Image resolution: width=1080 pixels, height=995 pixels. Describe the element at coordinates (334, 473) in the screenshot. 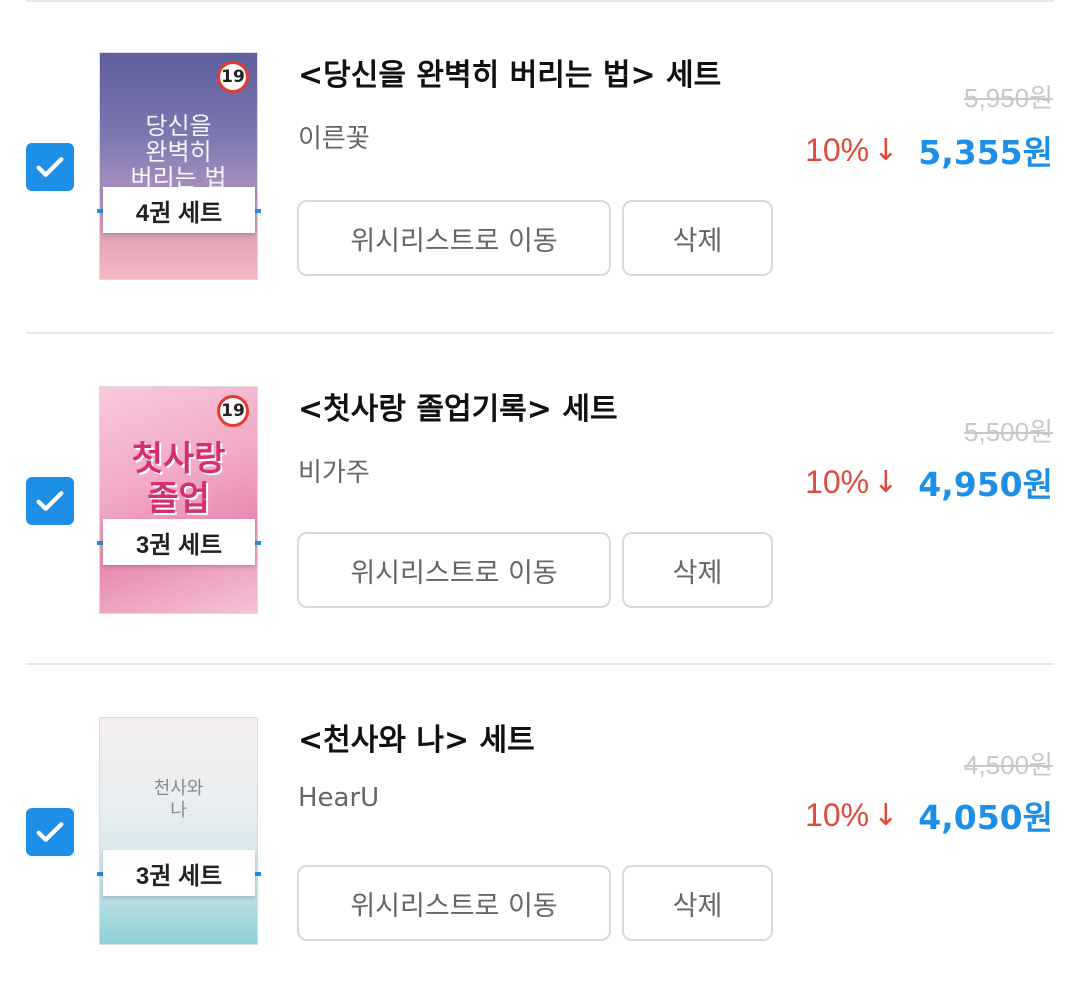

I see `book-author: 비가주` at that location.